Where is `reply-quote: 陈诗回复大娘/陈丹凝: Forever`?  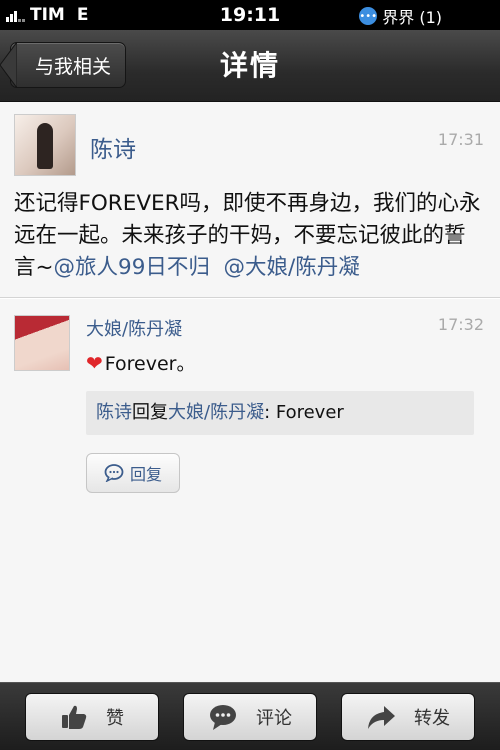 reply-quote: 陈诗回复大娘/陈丹凝: Forever is located at coordinates (280, 413).